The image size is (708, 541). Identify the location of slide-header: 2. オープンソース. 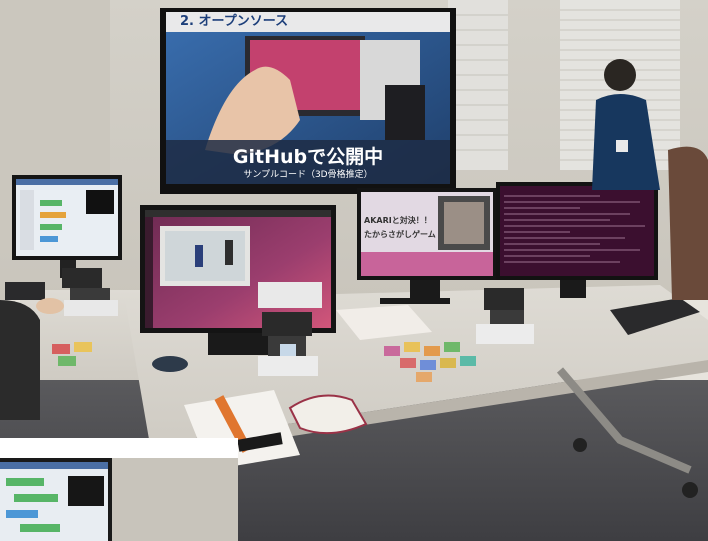
(234, 21).